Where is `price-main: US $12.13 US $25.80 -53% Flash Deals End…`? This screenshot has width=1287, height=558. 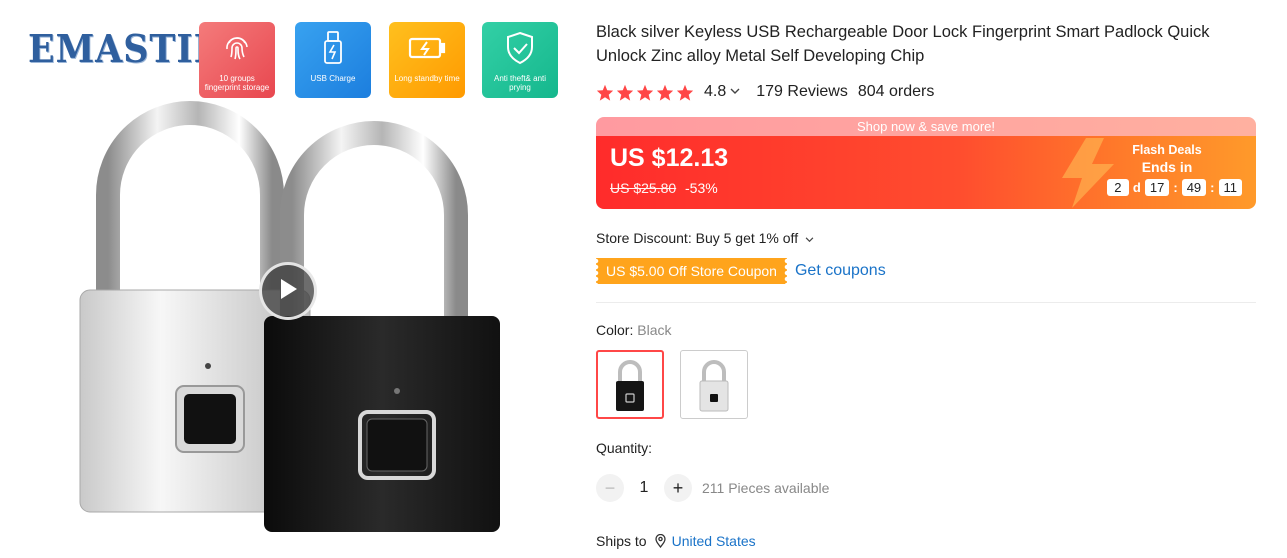 price-main: US $12.13 US $25.80 -53% Flash Deals End… is located at coordinates (926, 172).